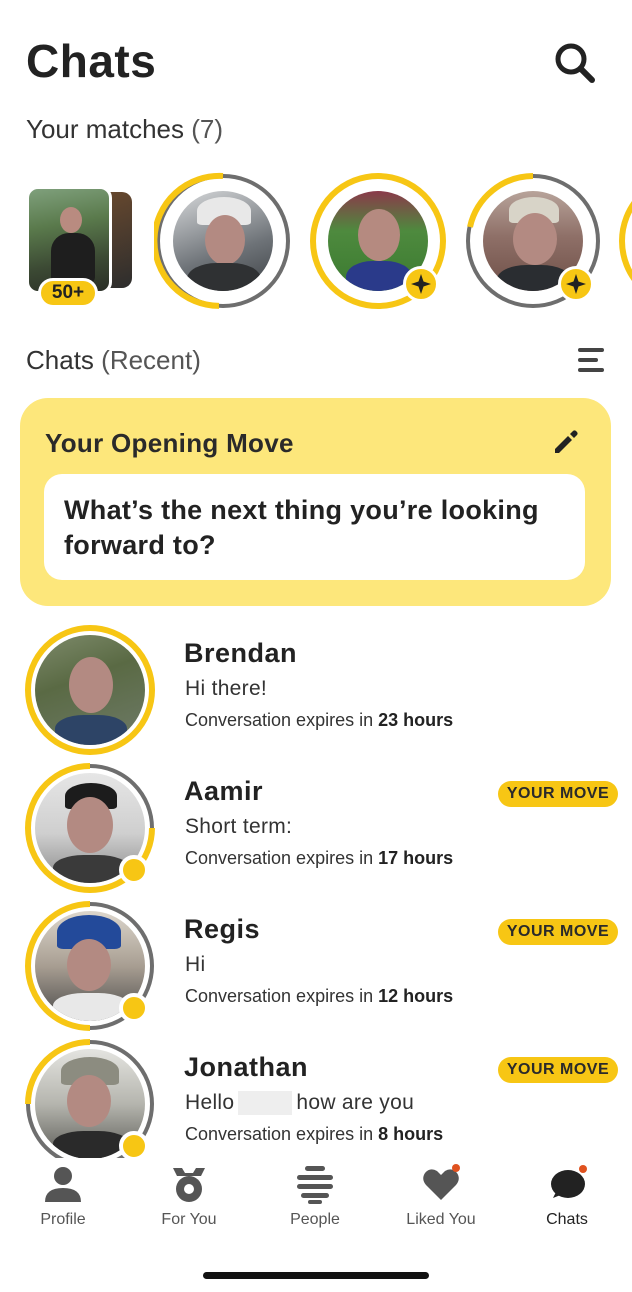  Describe the element at coordinates (222, 929) in the screenshot. I see `conversation-name: Regis` at that location.